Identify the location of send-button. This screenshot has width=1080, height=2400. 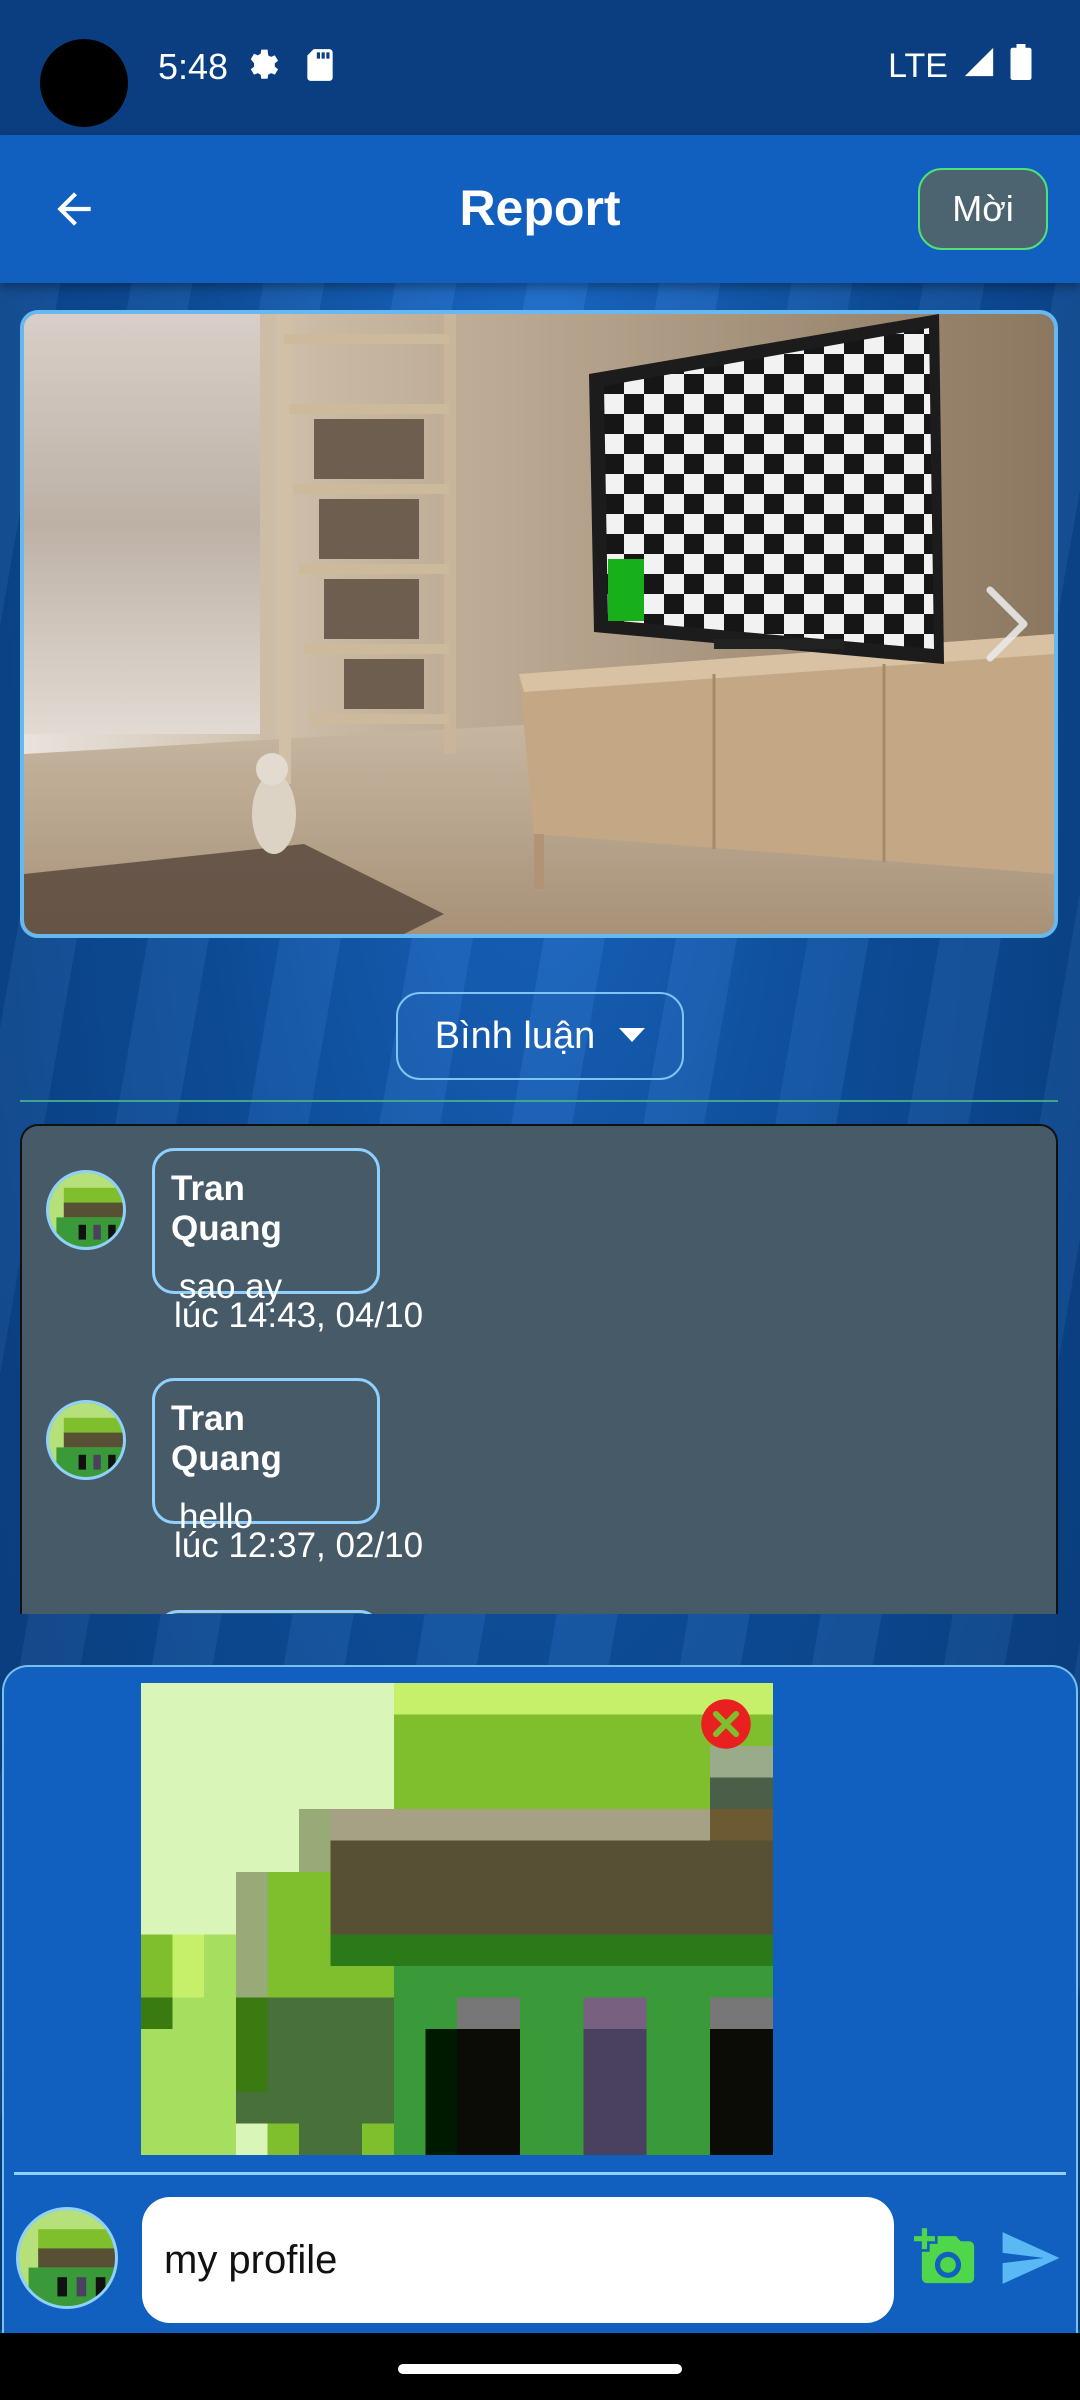
(1031, 2258).